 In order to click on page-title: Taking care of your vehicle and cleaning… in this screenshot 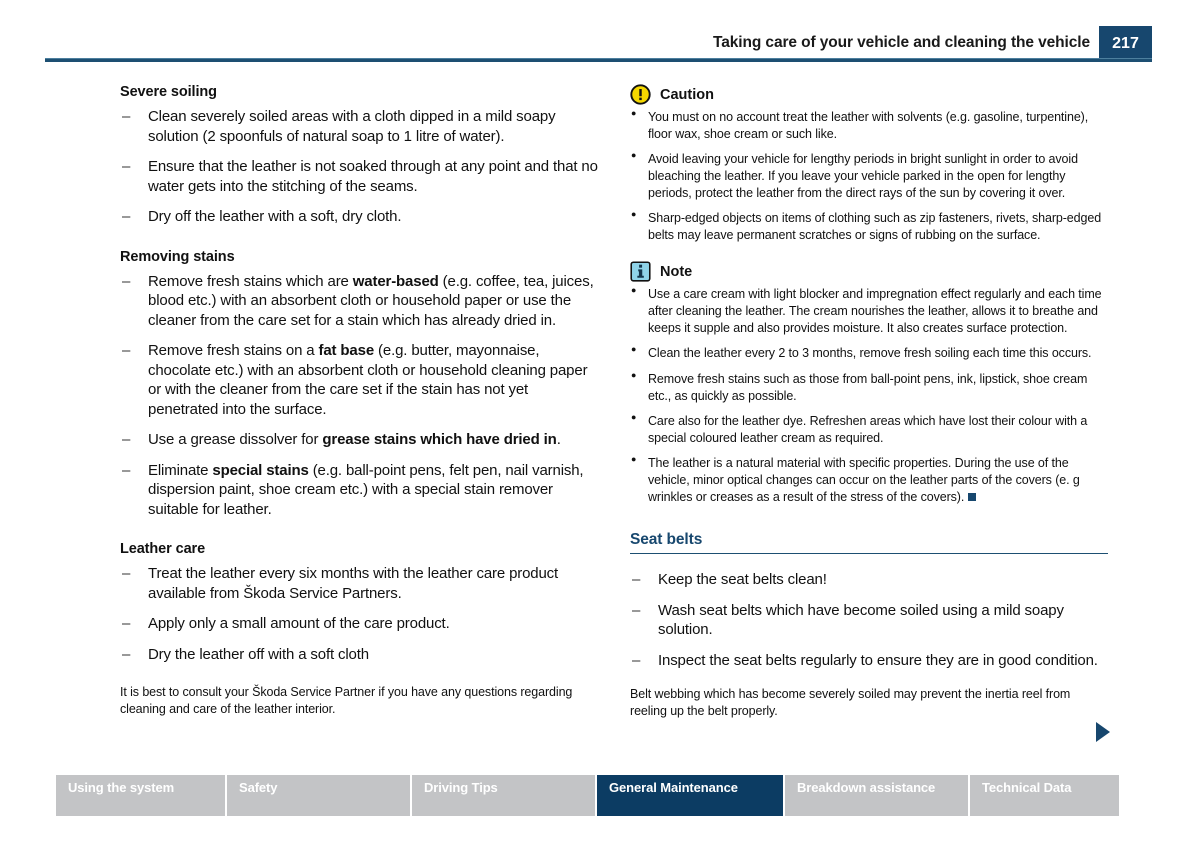, I will do `click(901, 42)`.